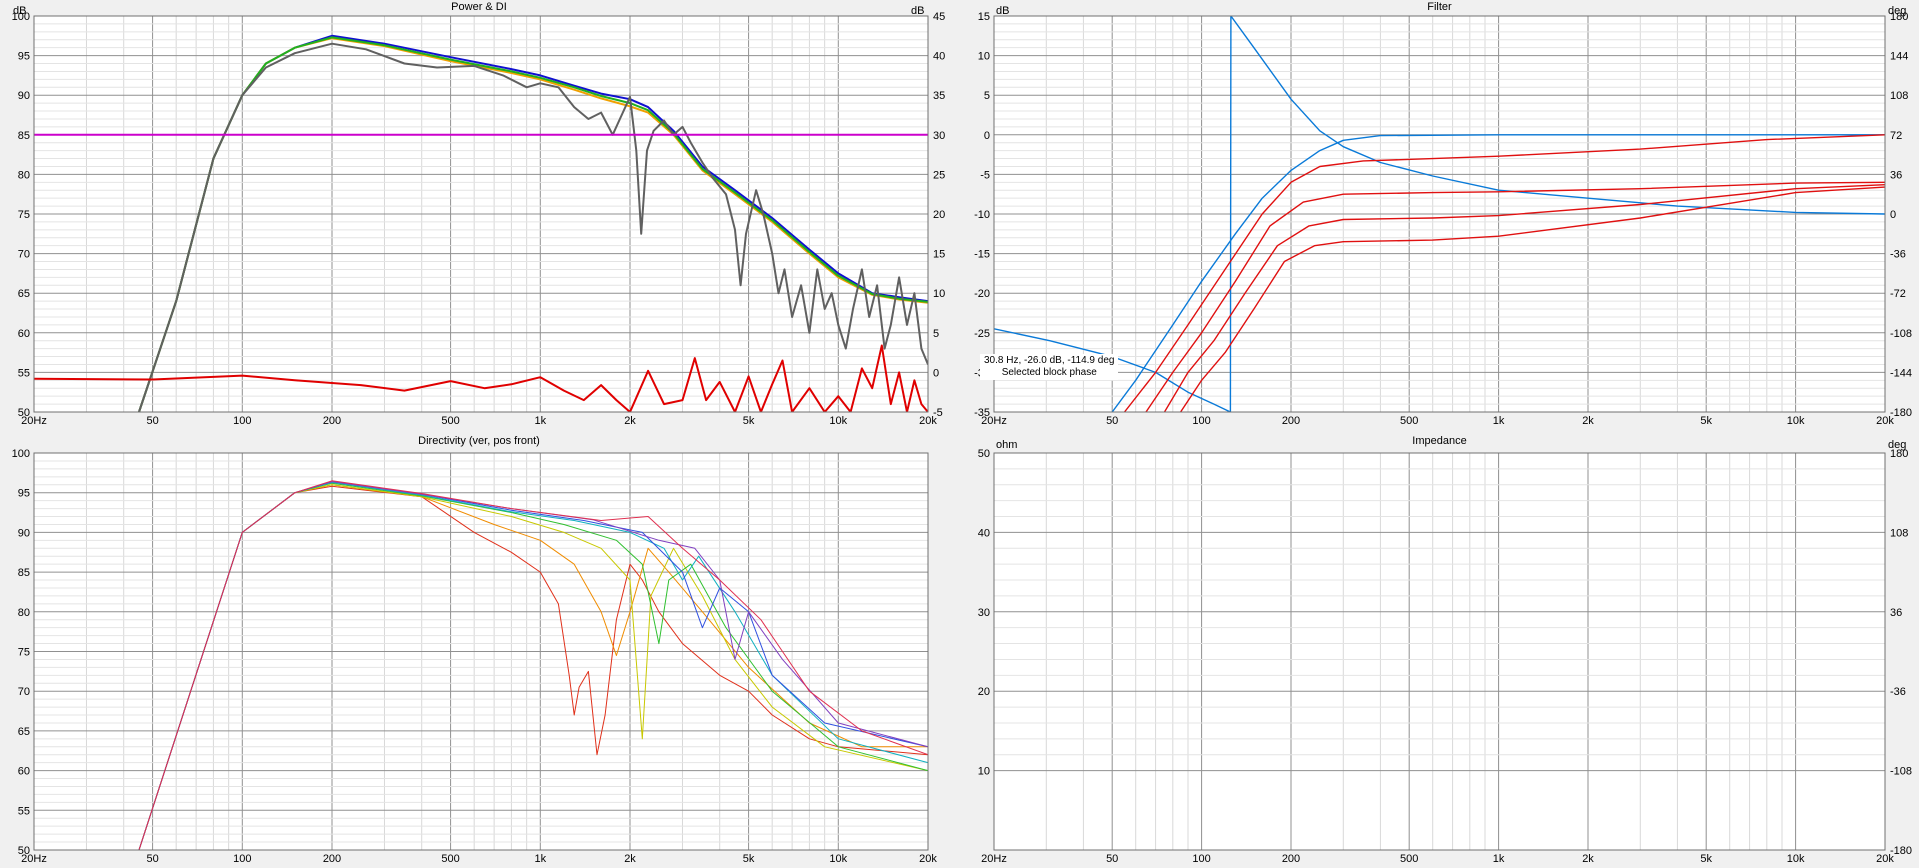 The height and width of the screenshot is (868, 1919). Describe the element at coordinates (987, 136) in the screenshot. I see `y-tick-label: 0` at that location.